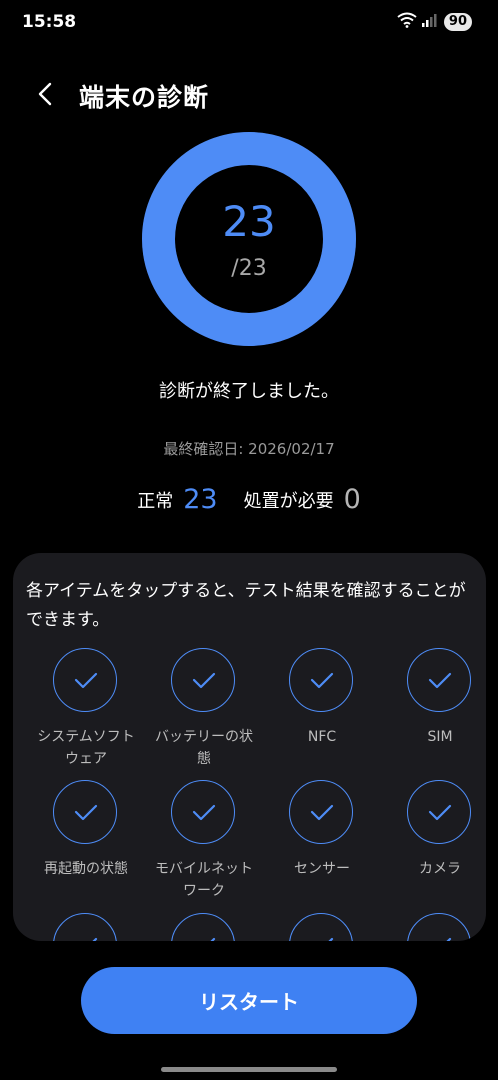  I want to click on progress-ring: 23 /23, so click(249, 239).